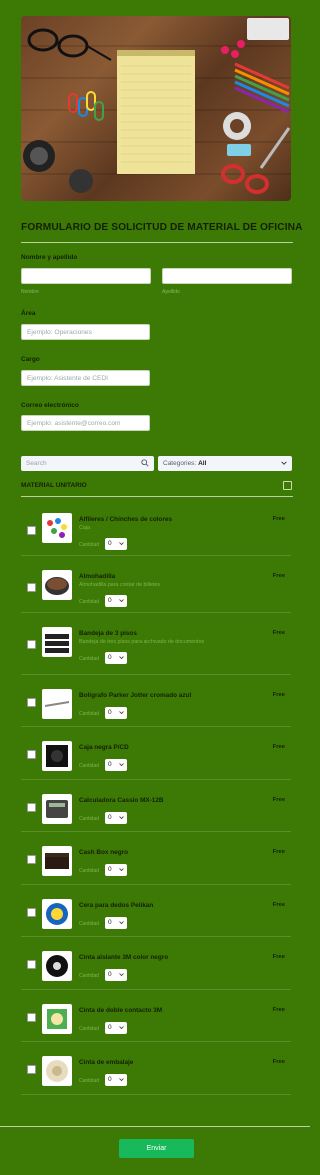 This screenshot has width=320, height=1175. Describe the element at coordinates (54, 485) in the screenshot. I see `section-title: MATERIAL UNITARIO` at that location.